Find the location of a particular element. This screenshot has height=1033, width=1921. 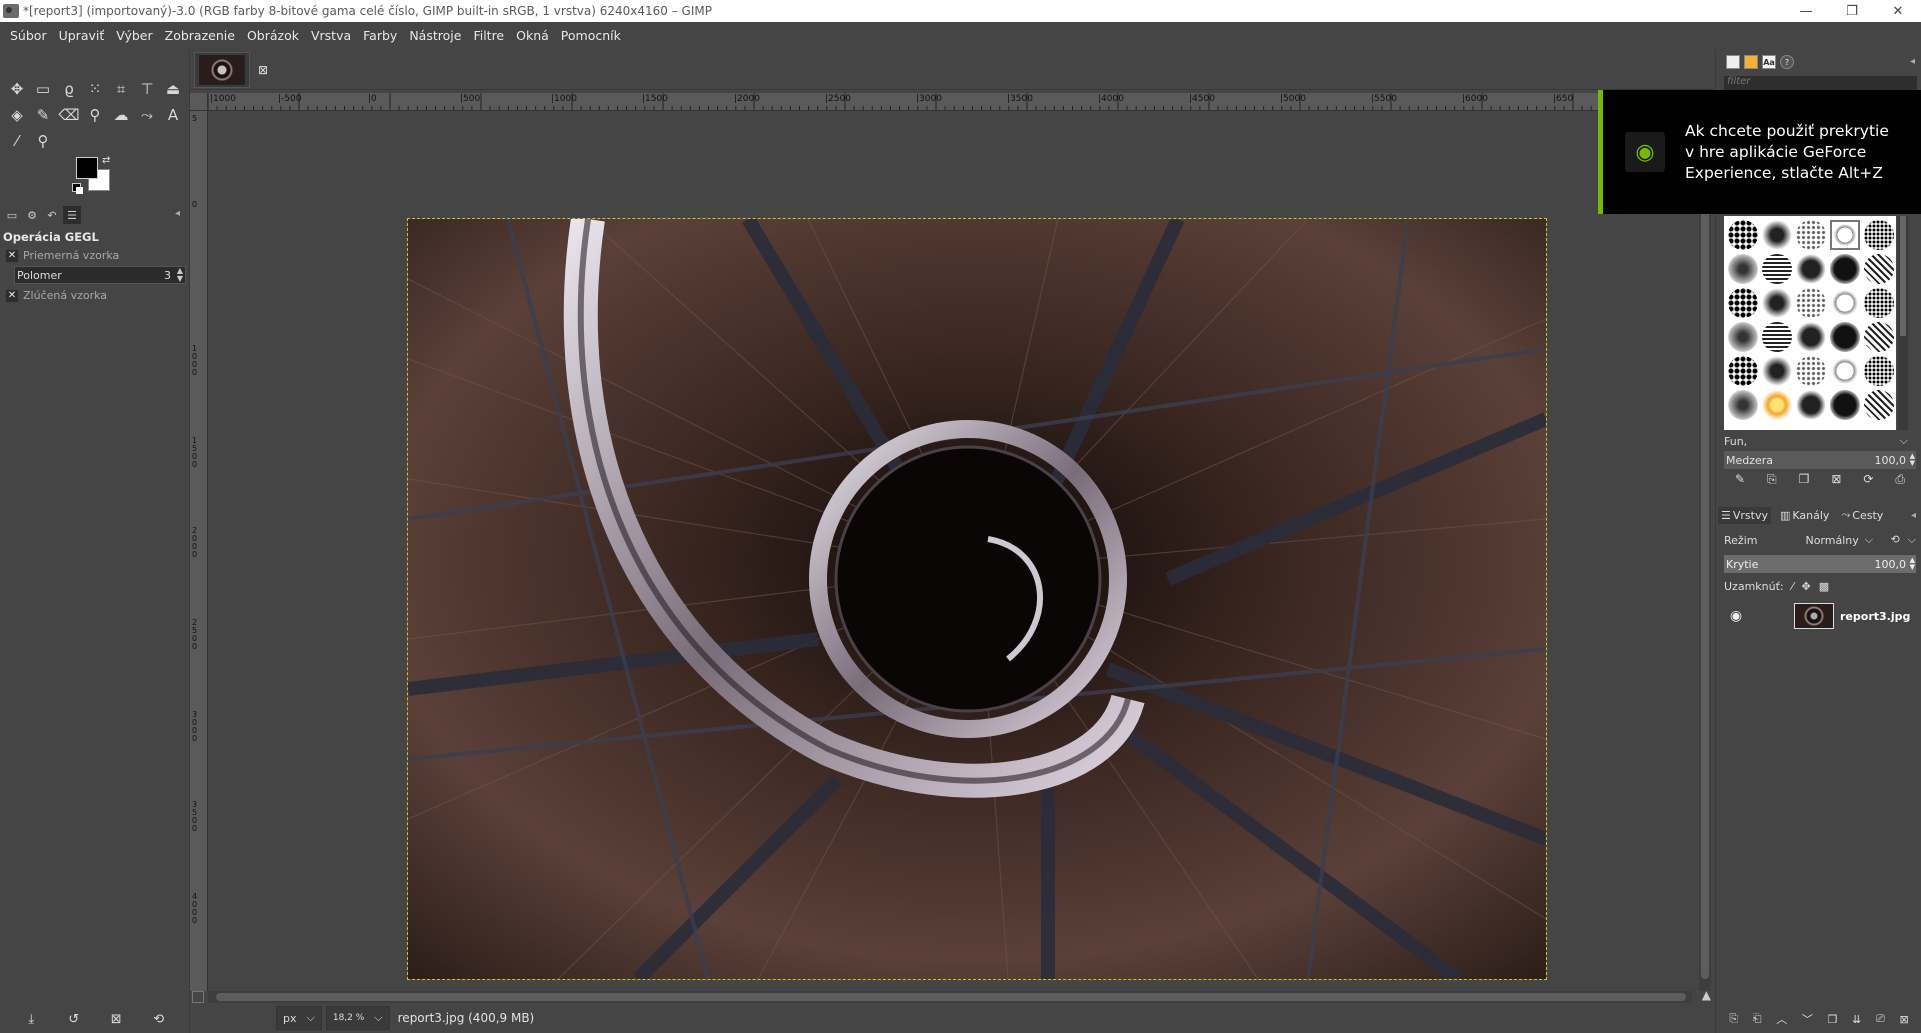

menu-windows: Okná is located at coordinates (532, 36).